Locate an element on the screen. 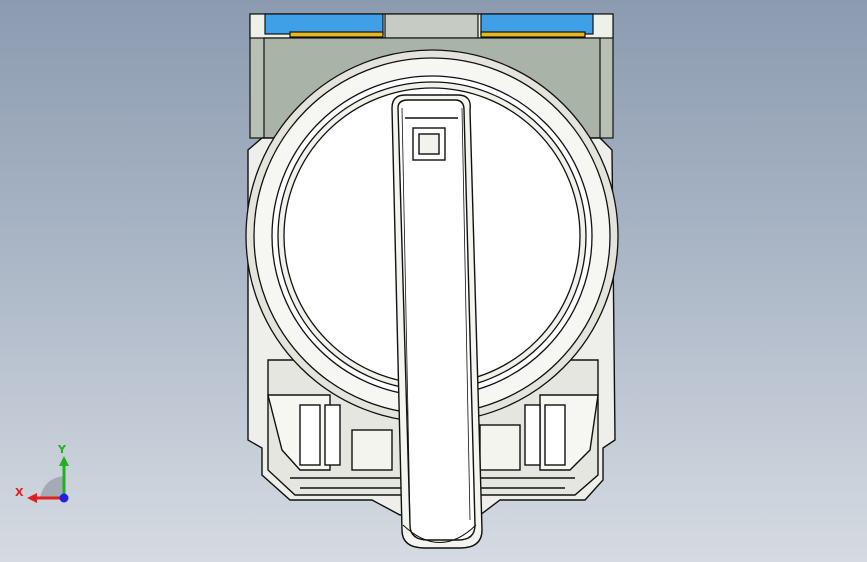 This screenshot has height=562, width=867. blue-band-right is located at coordinates (537, 24).